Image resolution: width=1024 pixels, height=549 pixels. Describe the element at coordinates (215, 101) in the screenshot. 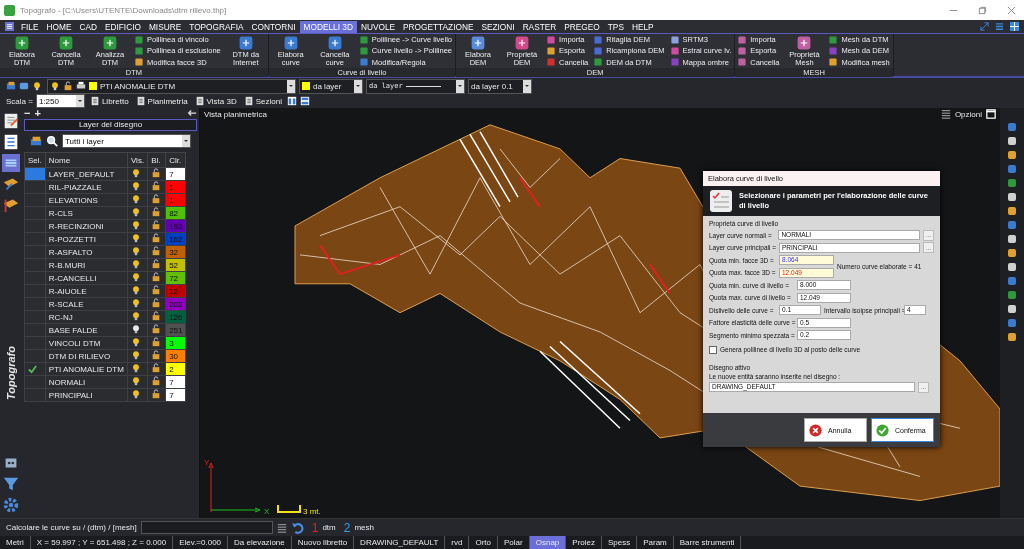

I see `view-button: Vista 3D` at that location.